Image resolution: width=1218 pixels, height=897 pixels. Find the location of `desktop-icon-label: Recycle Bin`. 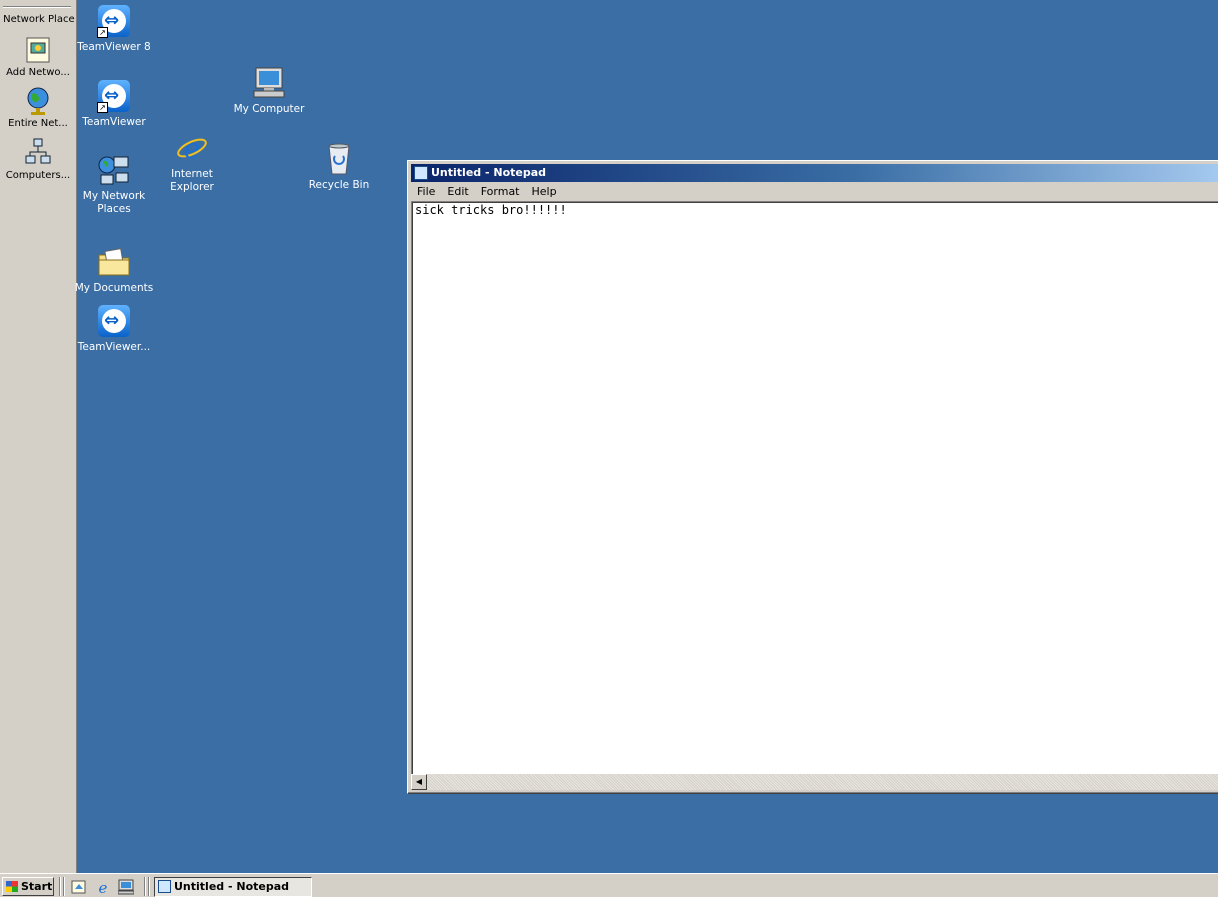

desktop-icon-label: Recycle Bin is located at coordinates (339, 185).